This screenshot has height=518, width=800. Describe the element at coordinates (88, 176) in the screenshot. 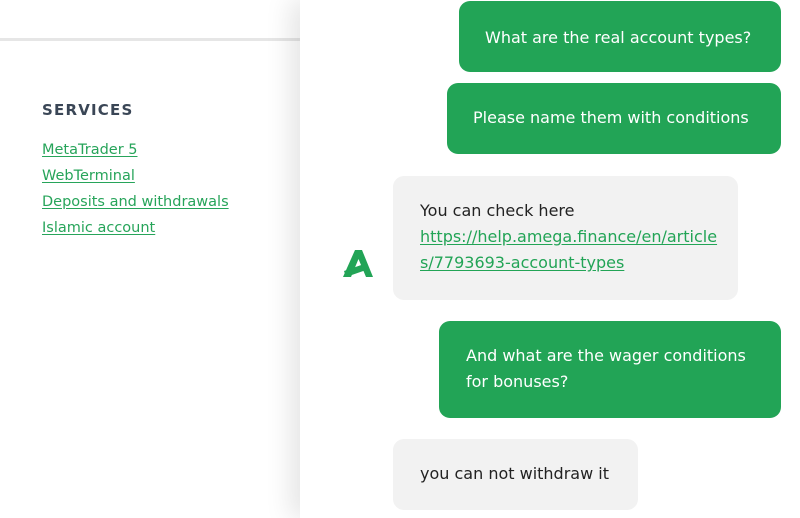

I see `link-webterminal: WebTerminal` at that location.